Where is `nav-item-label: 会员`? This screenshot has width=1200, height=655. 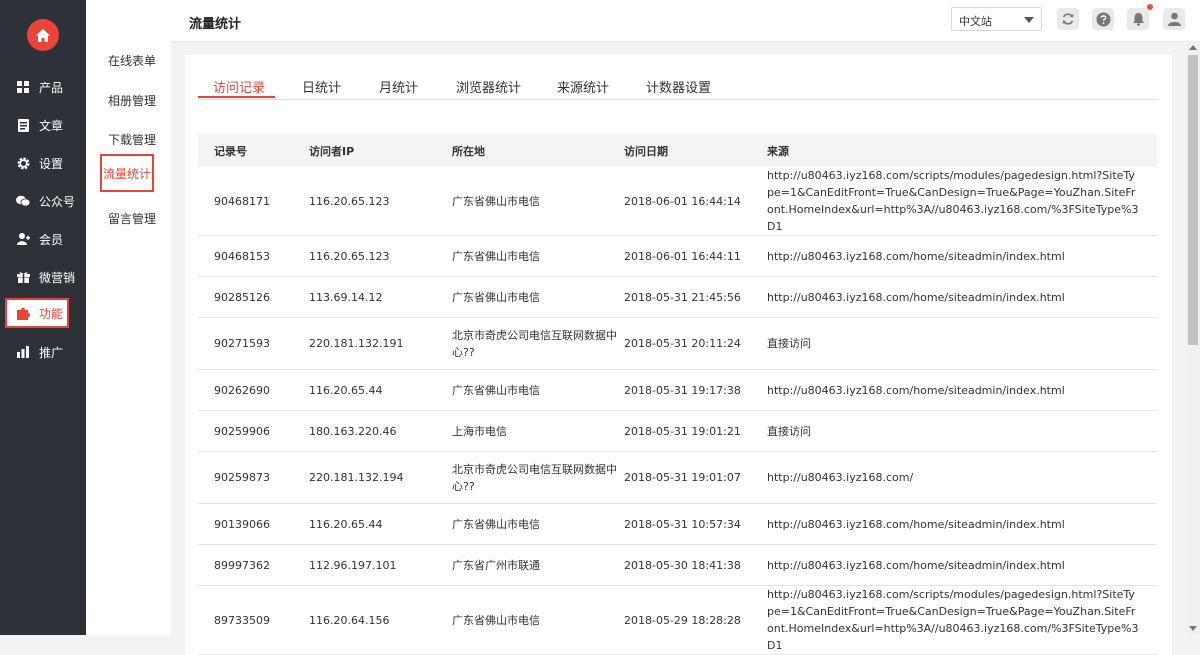 nav-item-label: 会员 is located at coordinates (51, 239).